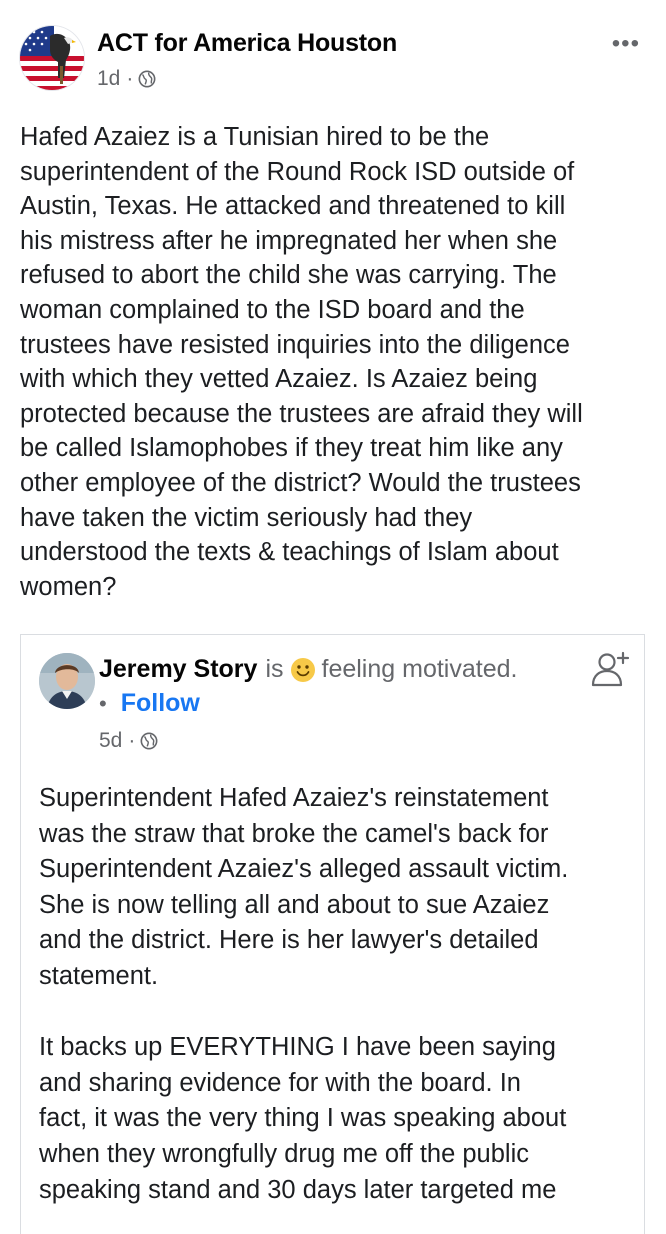 Image resolution: width=666 pixels, height=1234 pixels. I want to click on page-avatar, so click(52, 58).